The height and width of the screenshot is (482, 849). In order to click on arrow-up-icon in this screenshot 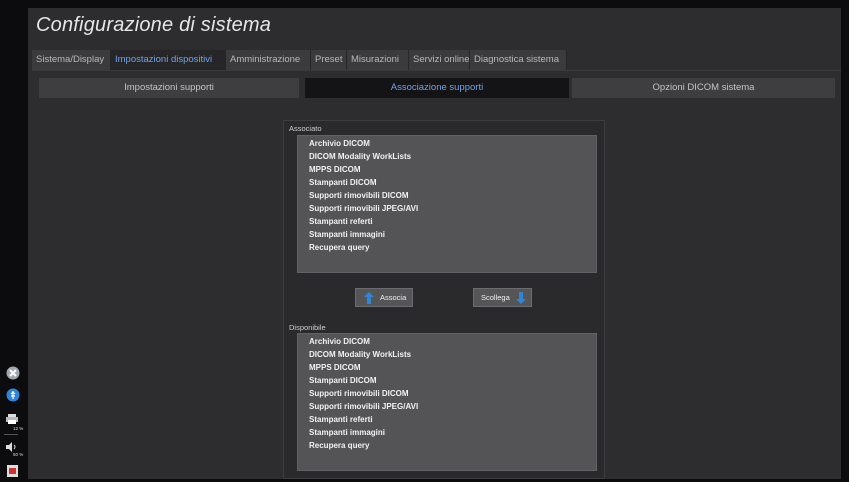, I will do `click(369, 297)`.